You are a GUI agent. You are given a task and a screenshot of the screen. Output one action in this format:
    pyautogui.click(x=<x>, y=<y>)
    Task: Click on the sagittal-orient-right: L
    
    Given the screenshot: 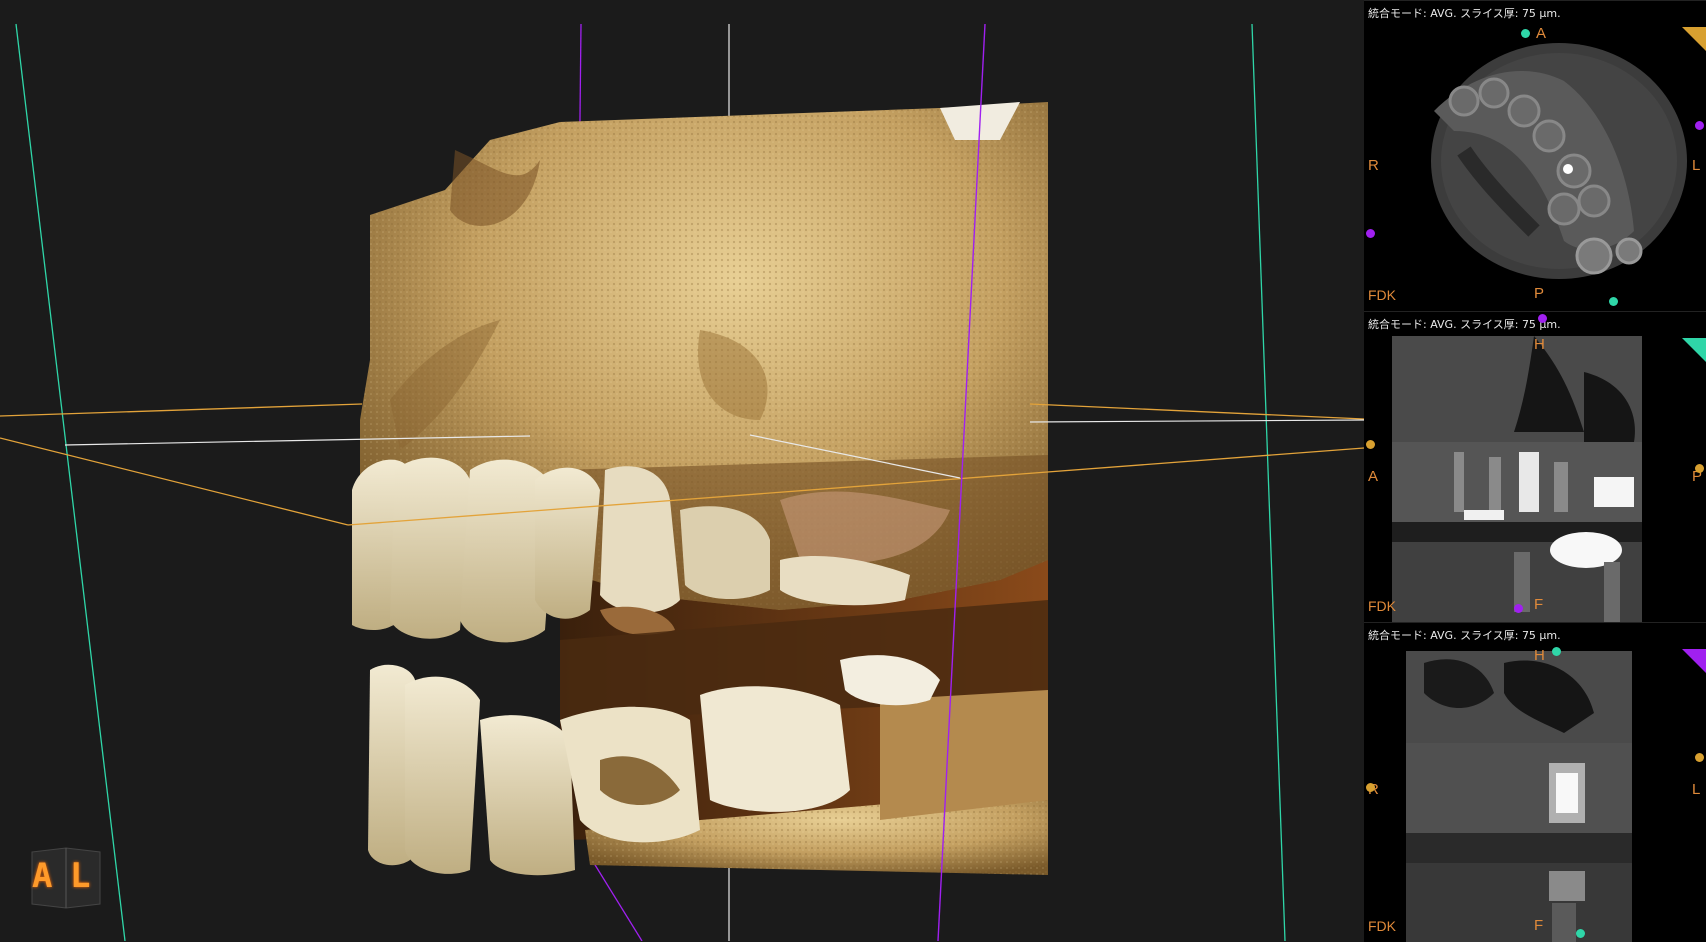 What is the action you would take?
    pyautogui.click(x=1696, y=789)
    